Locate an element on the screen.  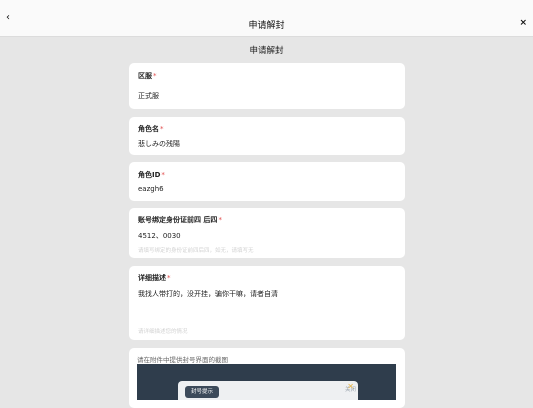
server-field-card: 区服* 正式服 is located at coordinates (267, 86).